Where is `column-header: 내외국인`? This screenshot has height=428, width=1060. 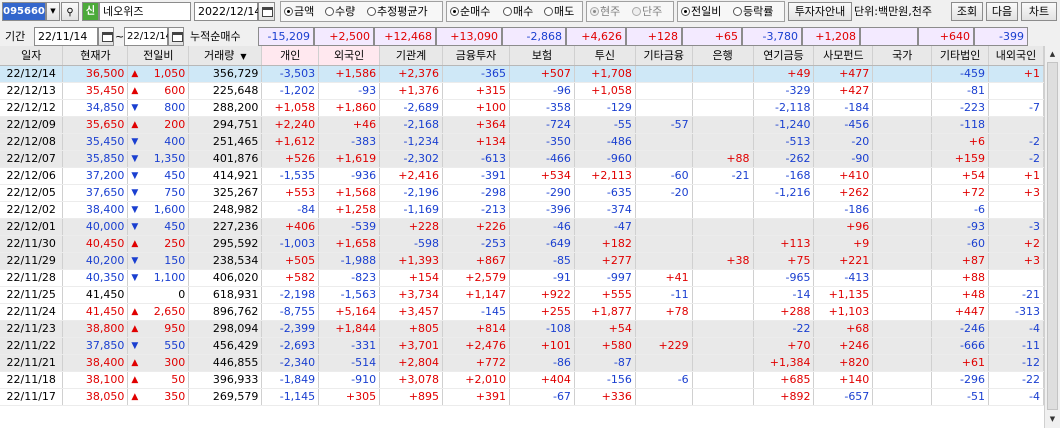 column-header: 내외국인 is located at coordinates (1016, 56).